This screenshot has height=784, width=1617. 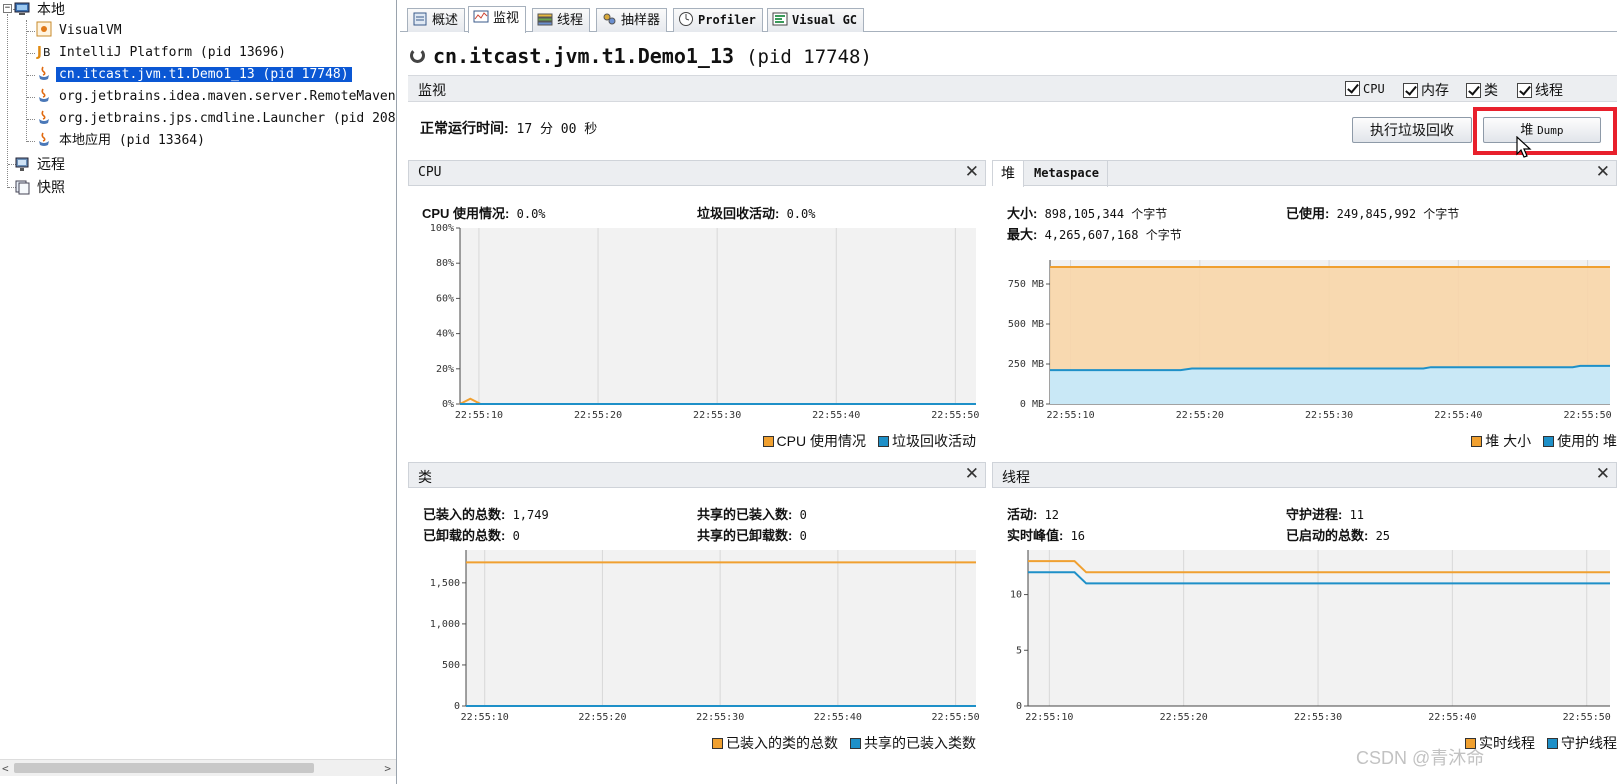 I want to click on classes-legend: 已装入的类的总数 共享的已装入类数, so click(x=838, y=743).